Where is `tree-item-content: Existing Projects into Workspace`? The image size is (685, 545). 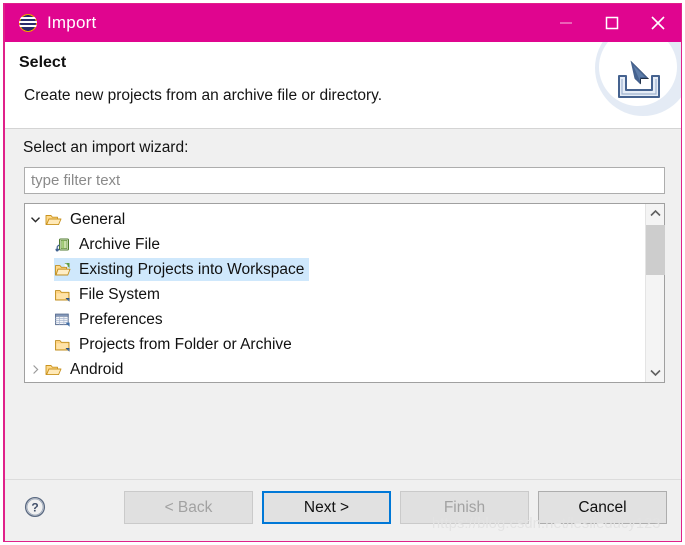 tree-item-content: Existing Projects into Workspace is located at coordinates (182, 269).